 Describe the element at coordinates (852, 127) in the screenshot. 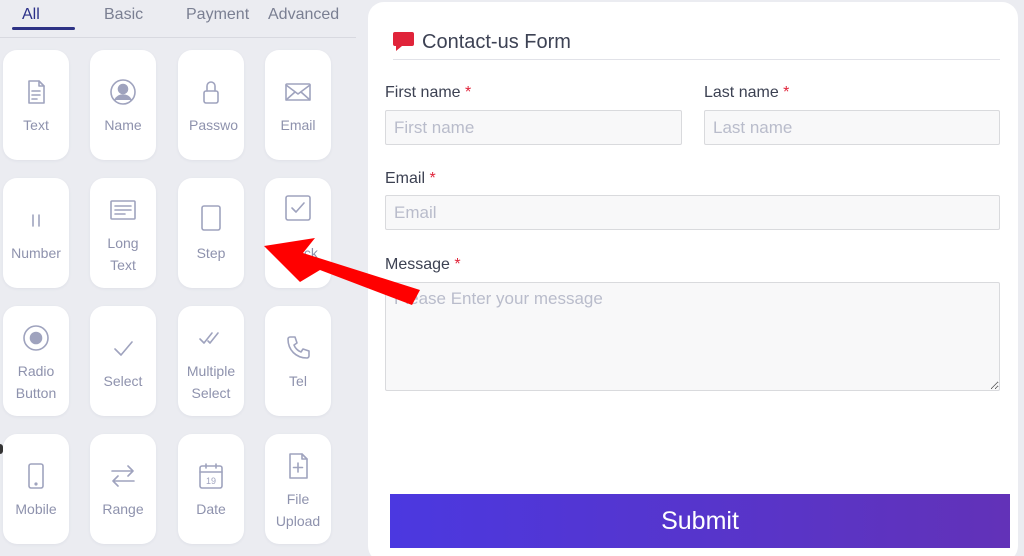

I see `last-name-input` at that location.